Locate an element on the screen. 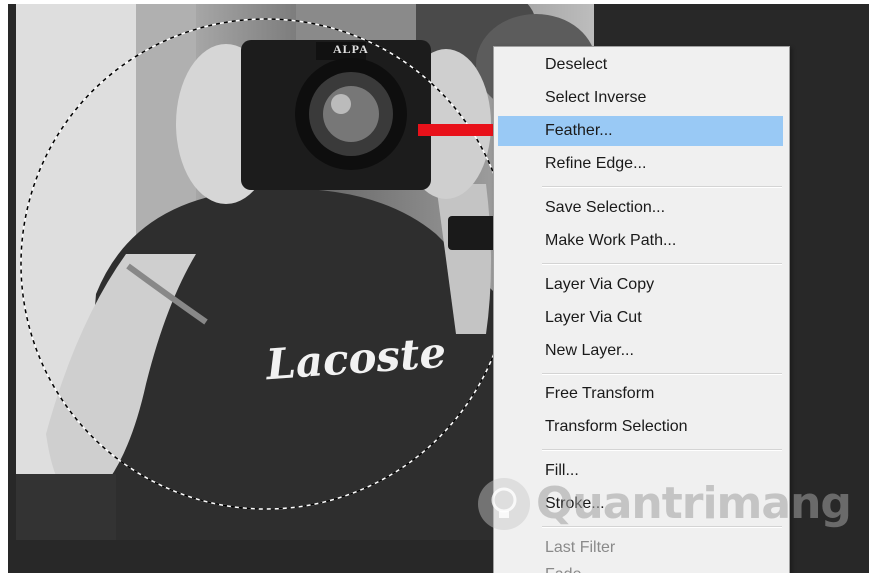  camera-brand-label: ALPA is located at coordinates (351, 49).